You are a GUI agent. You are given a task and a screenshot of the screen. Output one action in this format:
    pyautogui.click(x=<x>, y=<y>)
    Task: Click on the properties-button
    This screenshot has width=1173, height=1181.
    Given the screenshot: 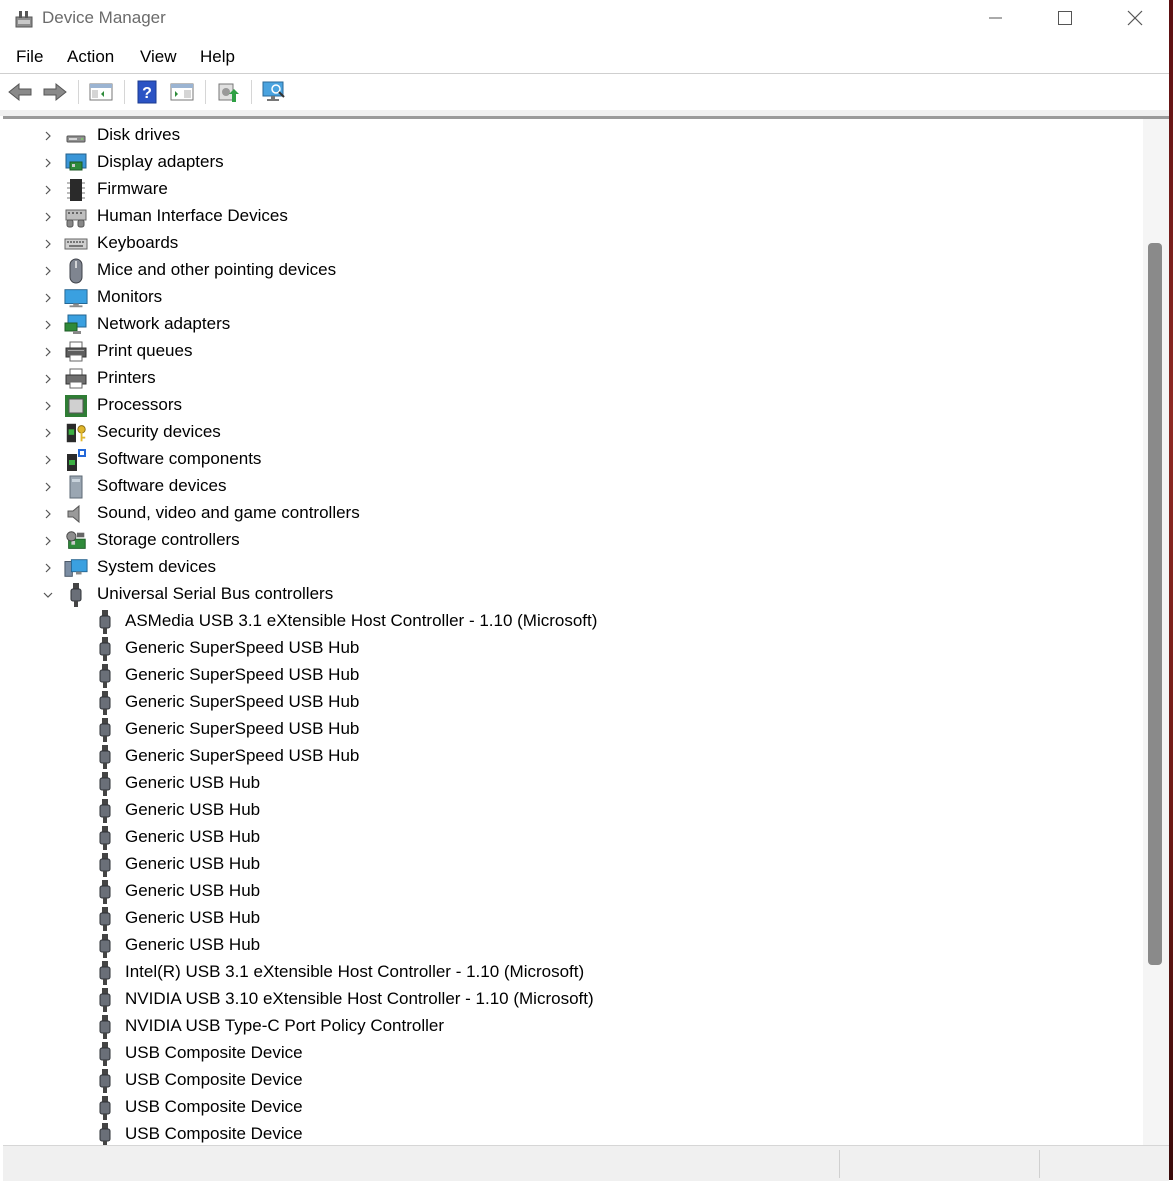 What is the action you would take?
    pyautogui.click(x=182, y=92)
    